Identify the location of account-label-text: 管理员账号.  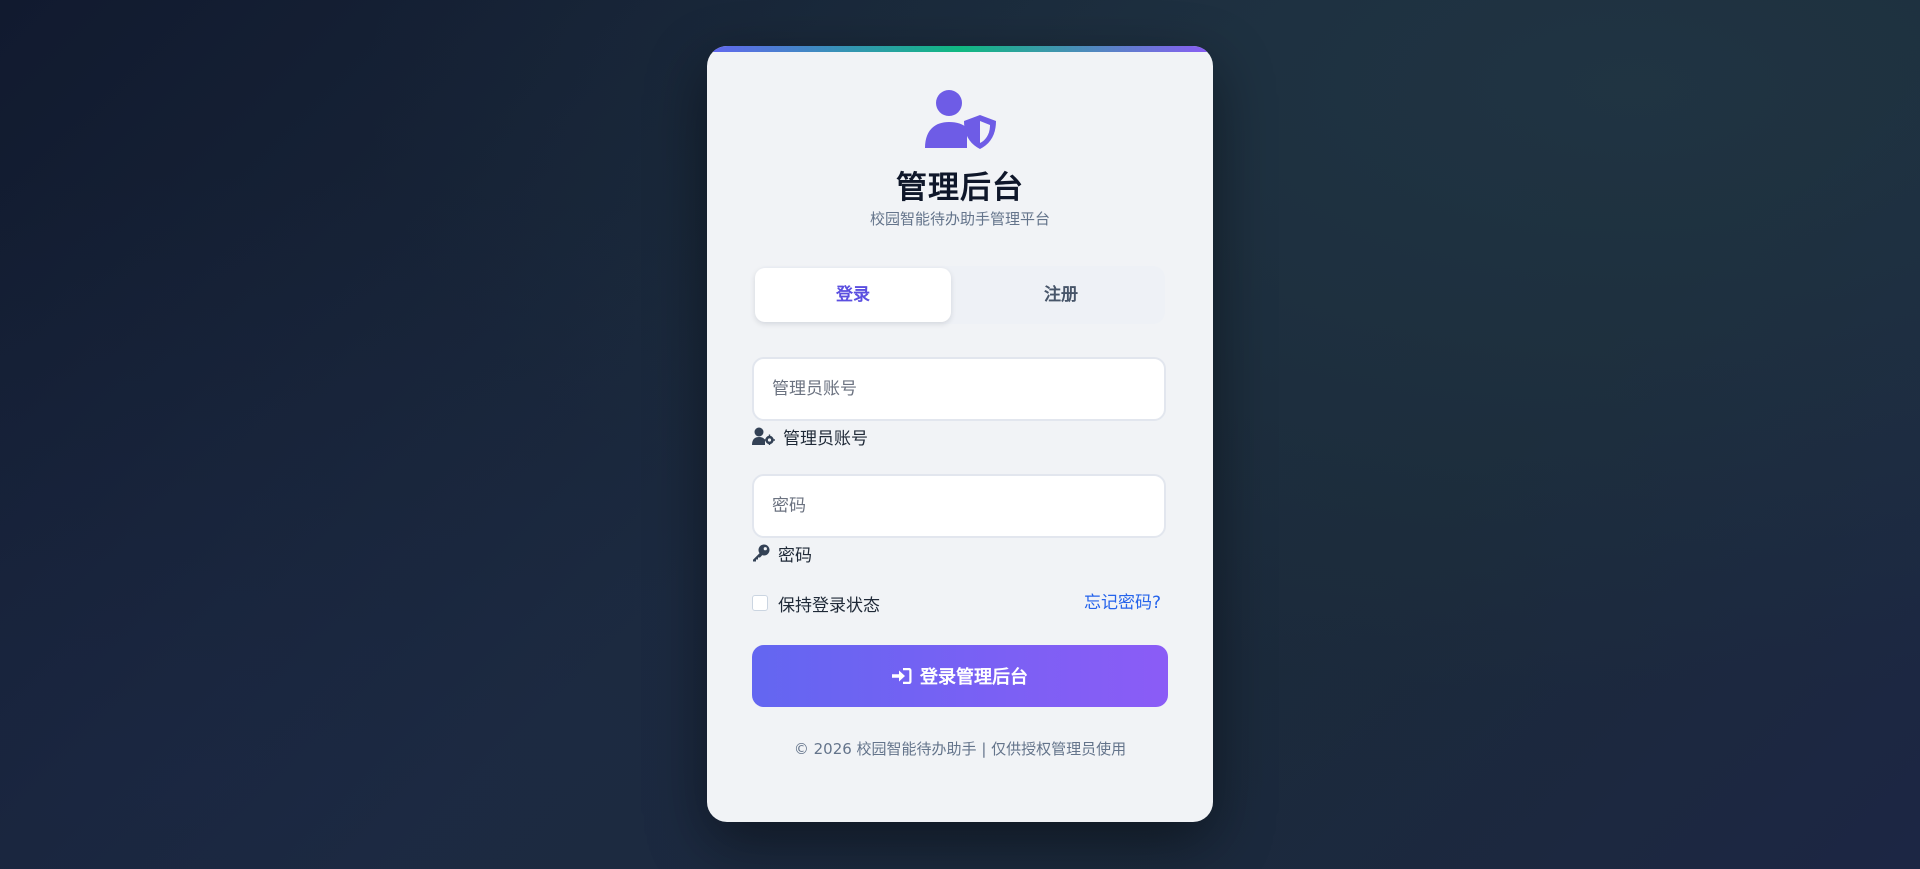
(825, 438).